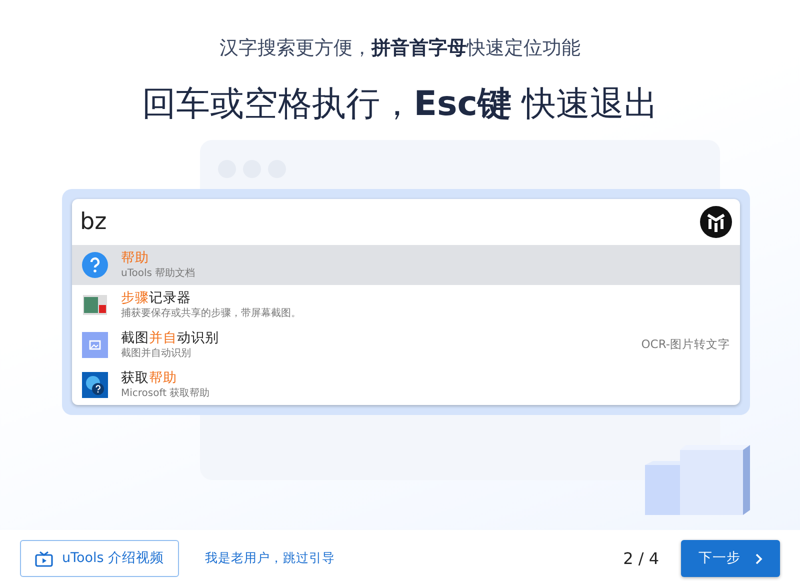 Image resolution: width=800 pixels, height=587 pixels. What do you see at coordinates (165, 393) in the screenshot?
I see `result-description: Microsoft 获取帮助` at bounding box center [165, 393].